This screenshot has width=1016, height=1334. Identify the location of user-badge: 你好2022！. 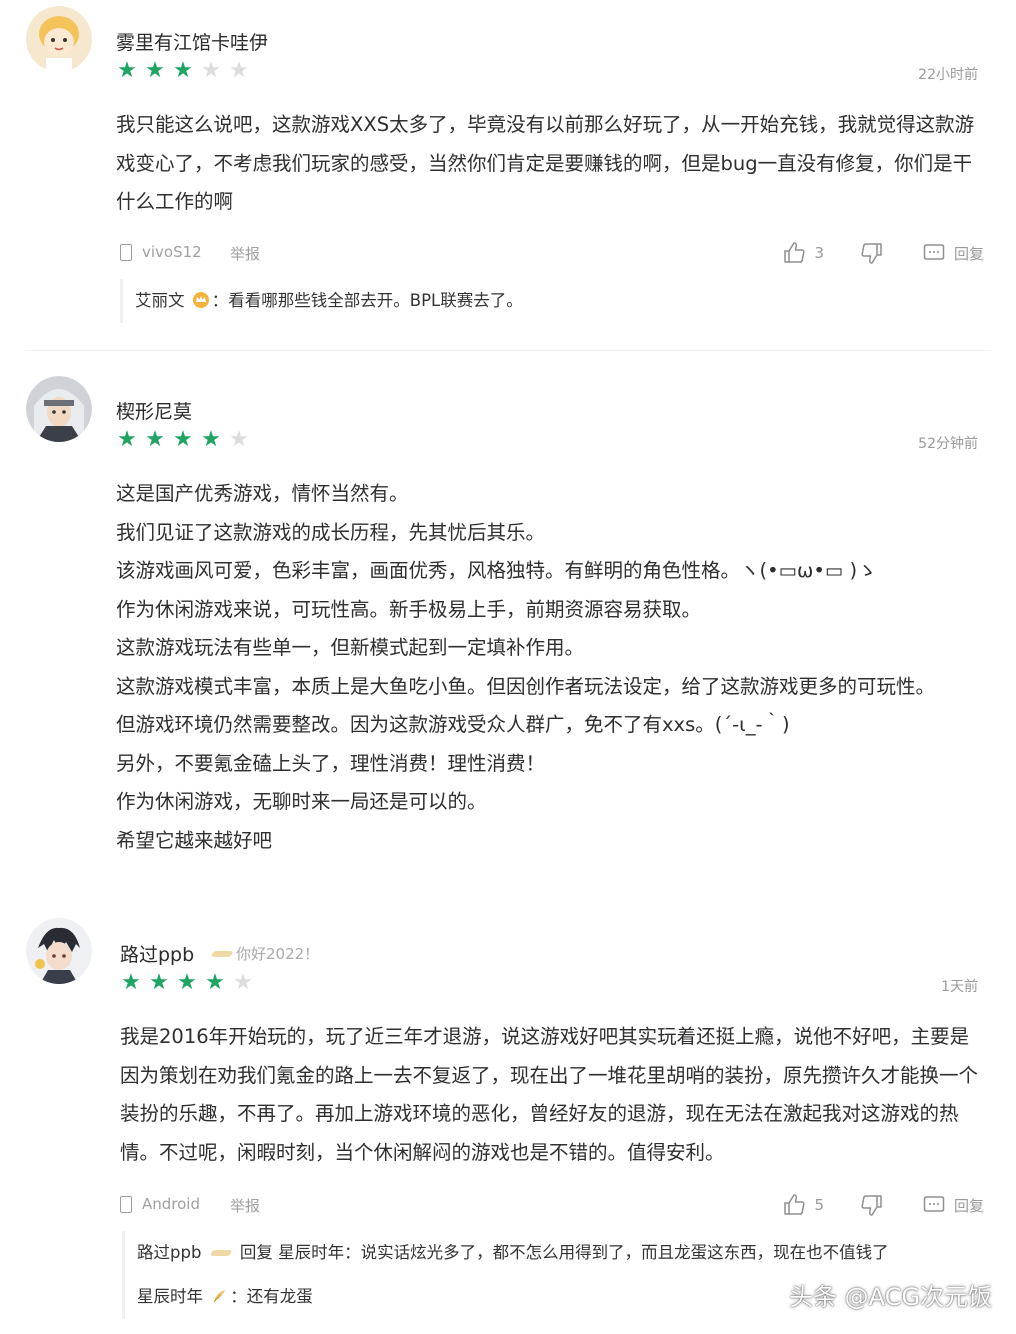
(265, 953).